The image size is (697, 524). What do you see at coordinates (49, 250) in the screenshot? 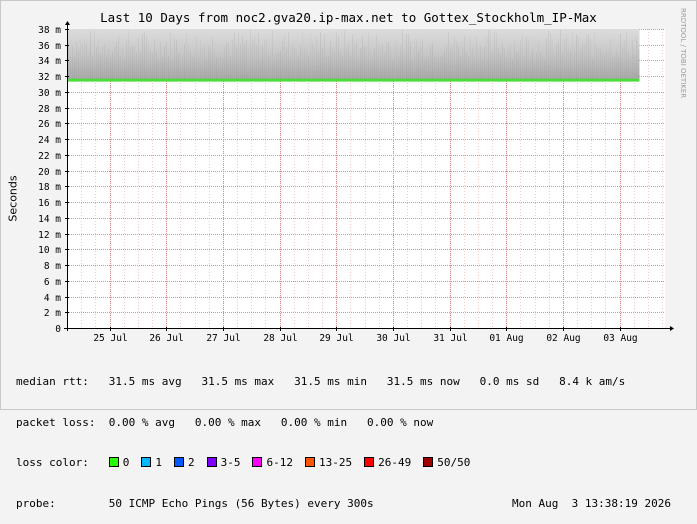
I see `y-tick-label: 10 m` at bounding box center [49, 250].